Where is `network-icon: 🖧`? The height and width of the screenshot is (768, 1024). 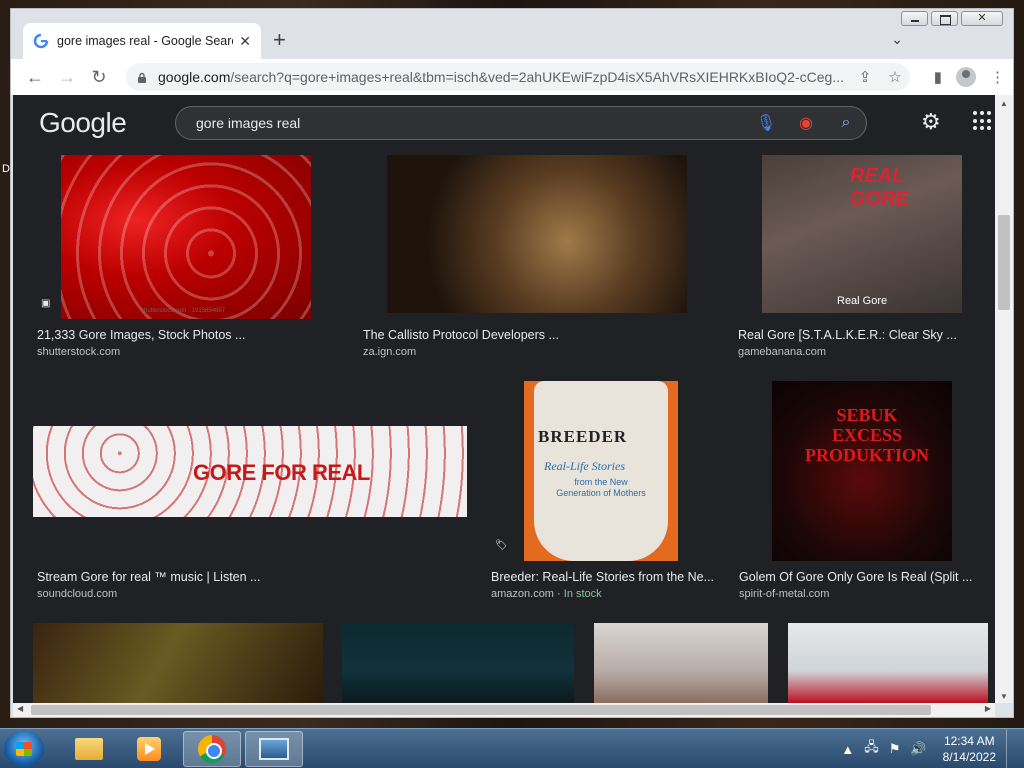
network-icon: 🖧 is located at coordinates (871, 749).